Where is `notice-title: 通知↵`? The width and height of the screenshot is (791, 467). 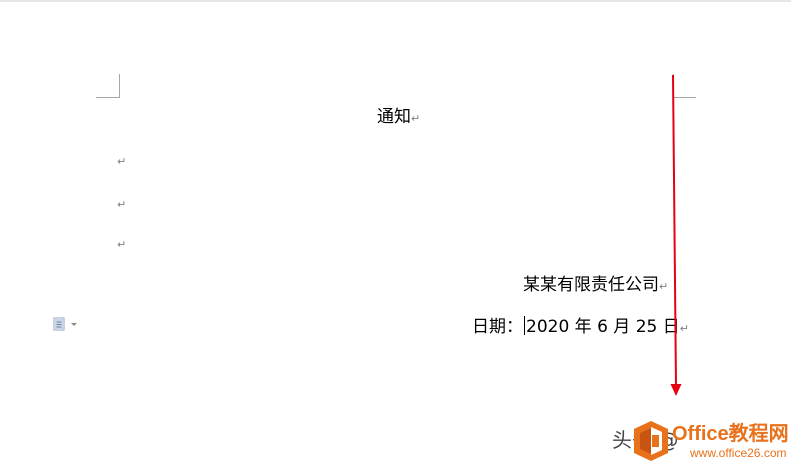
notice-title: 通知↵ is located at coordinates (398, 118).